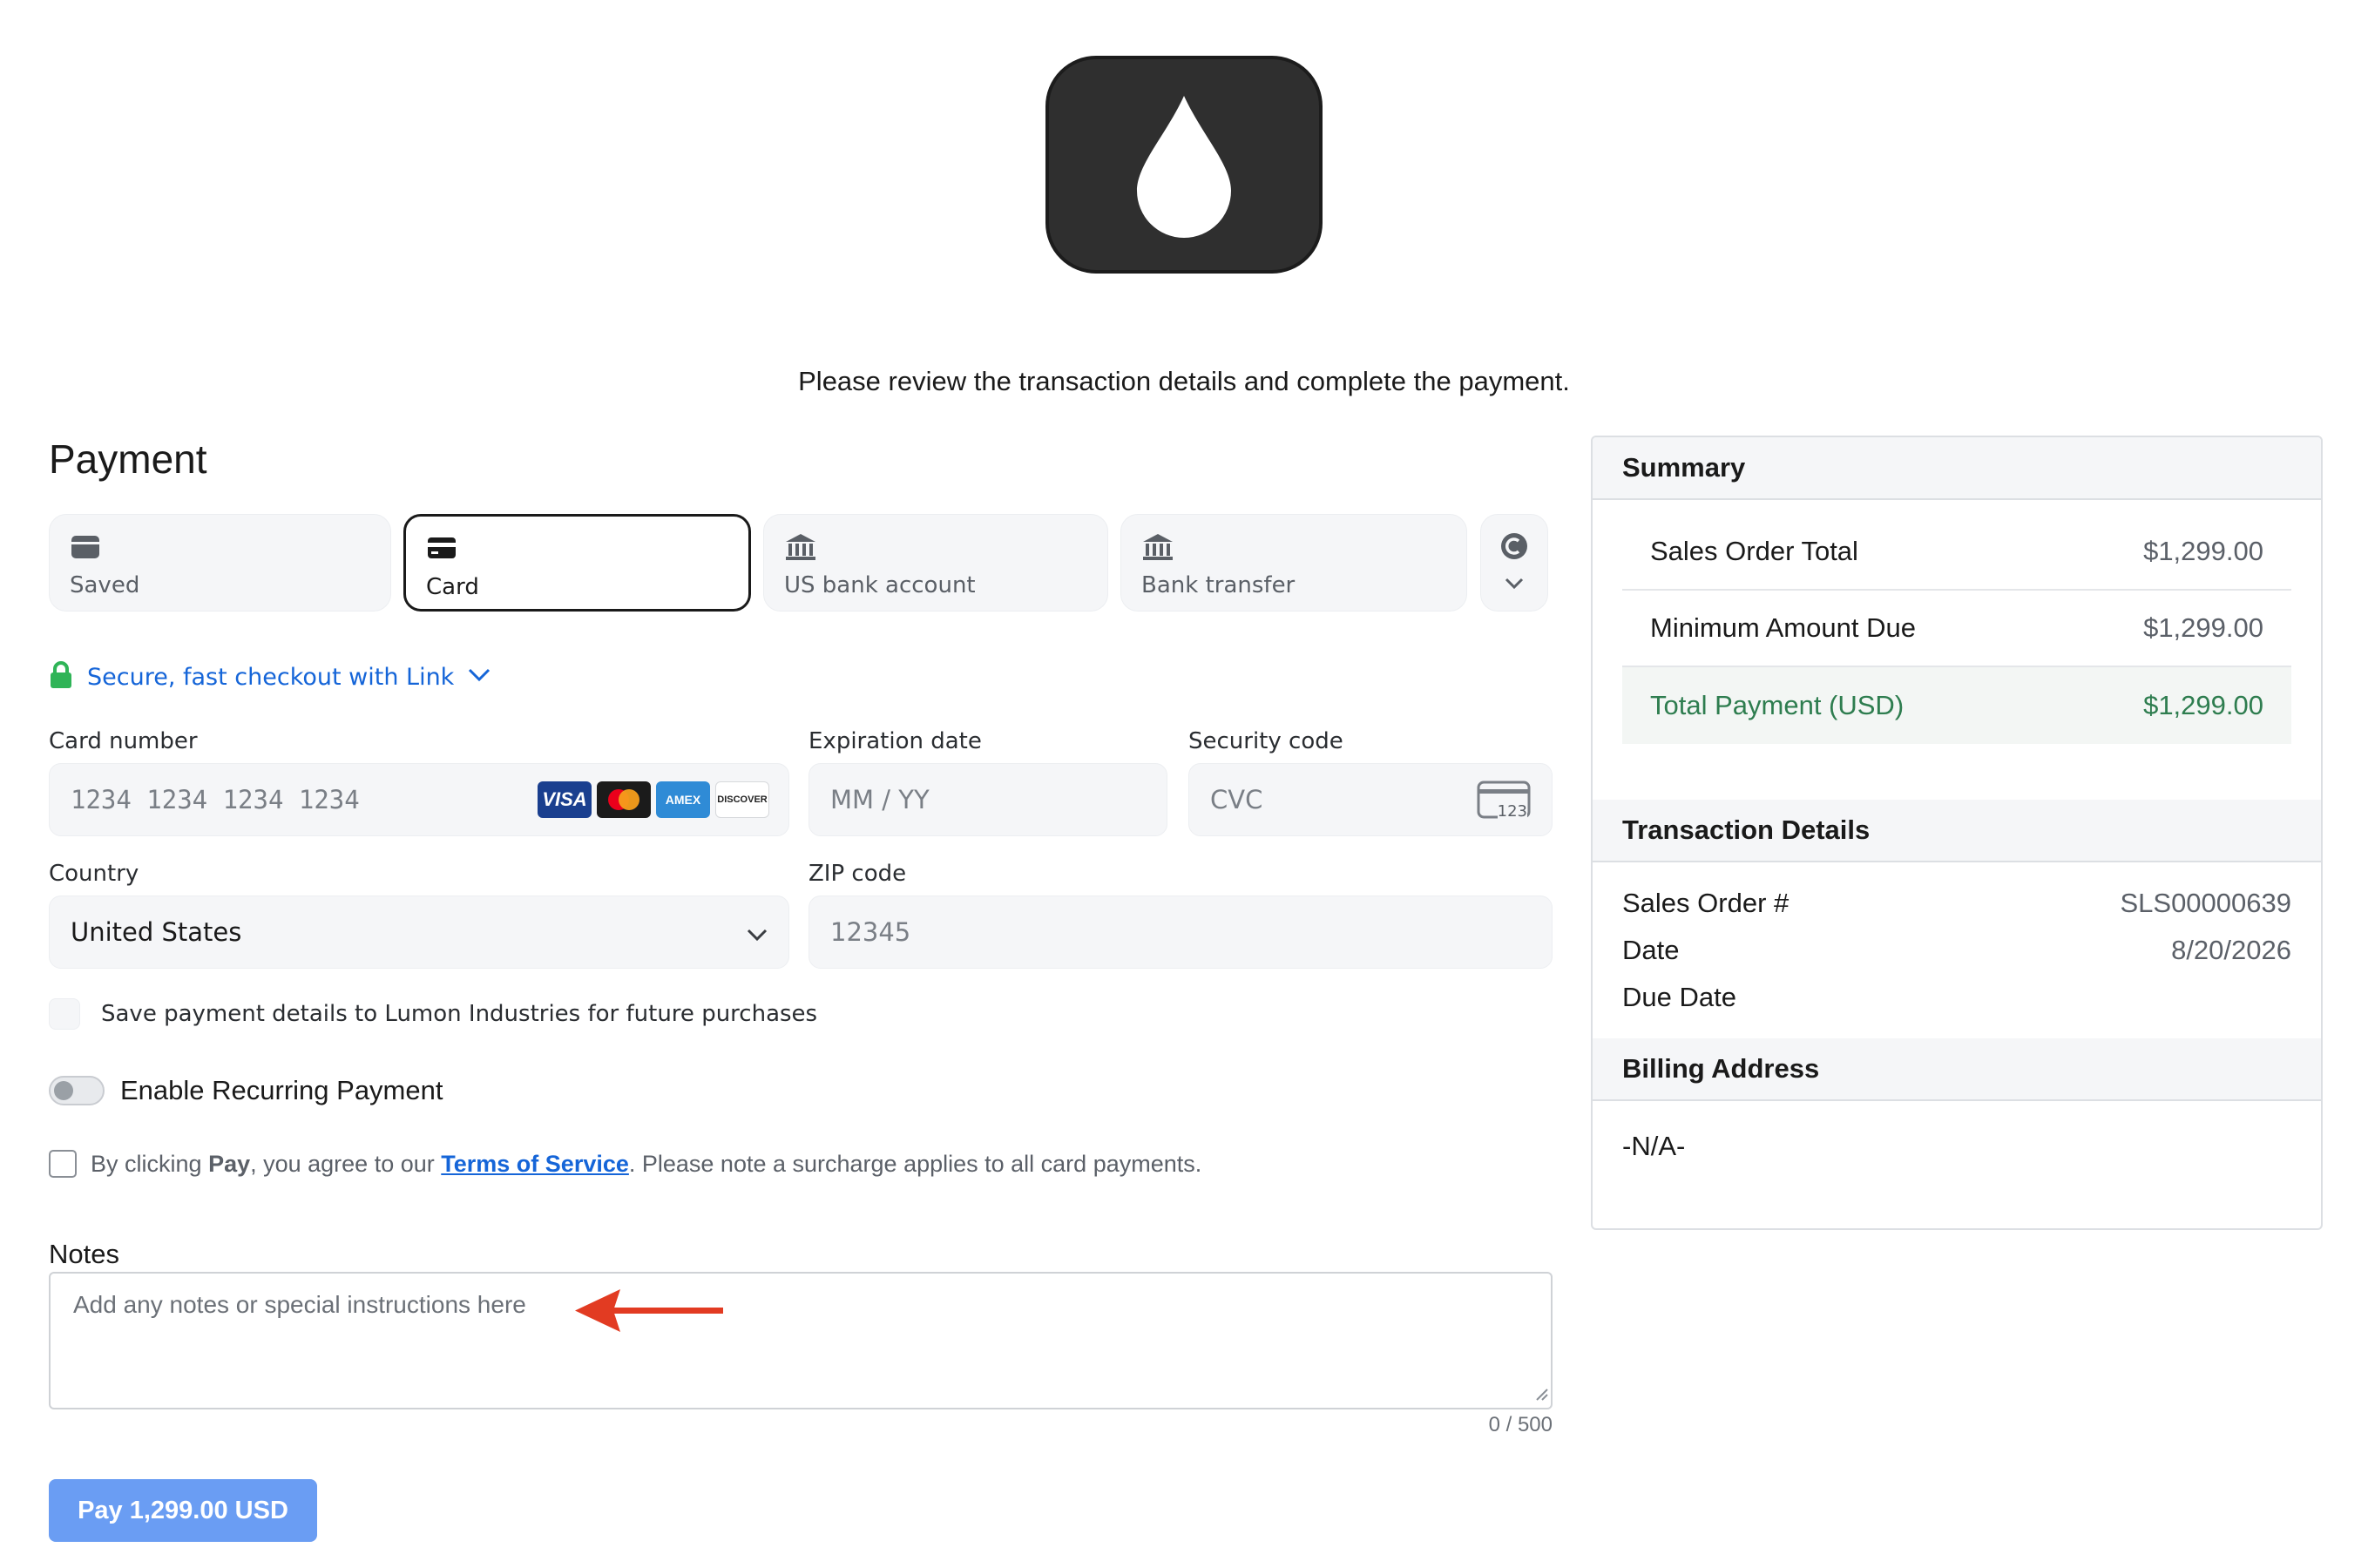 The height and width of the screenshot is (1568, 2368). I want to click on amex-icon: AMEX, so click(683, 800).